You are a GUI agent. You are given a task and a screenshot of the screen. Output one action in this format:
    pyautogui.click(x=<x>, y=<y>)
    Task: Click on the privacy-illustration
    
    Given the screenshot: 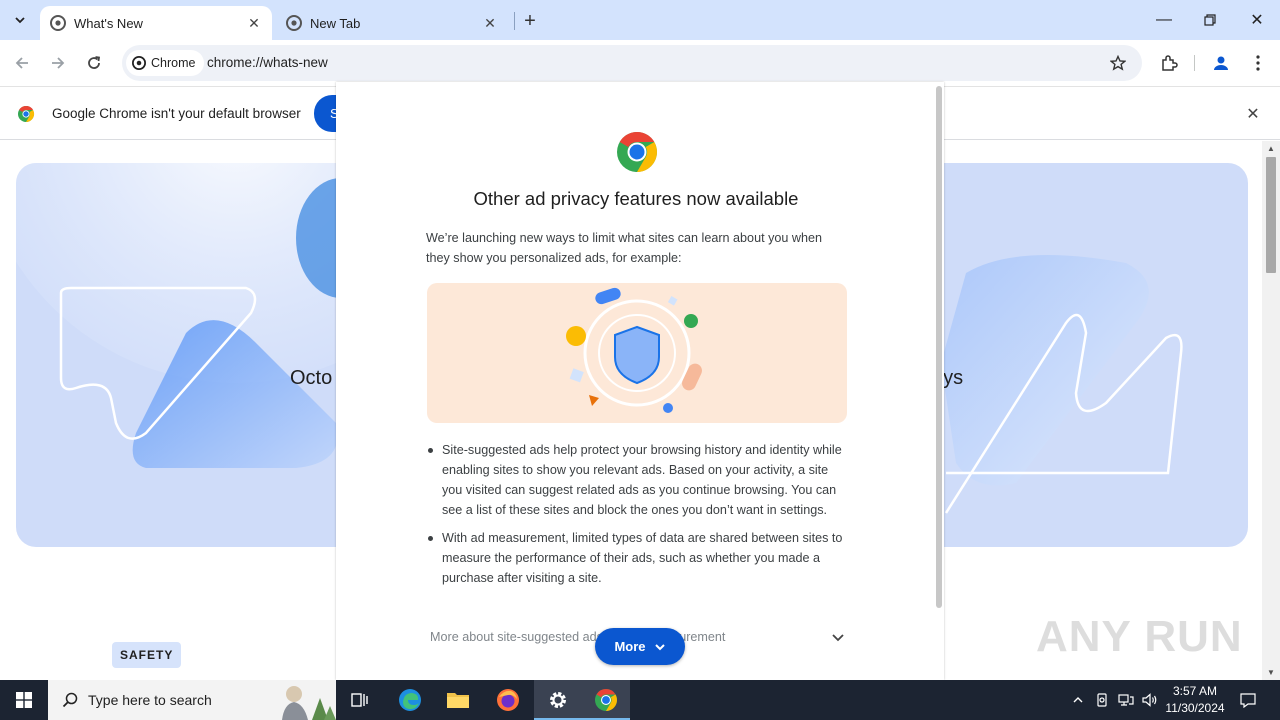 What is the action you would take?
    pyautogui.click(x=637, y=353)
    